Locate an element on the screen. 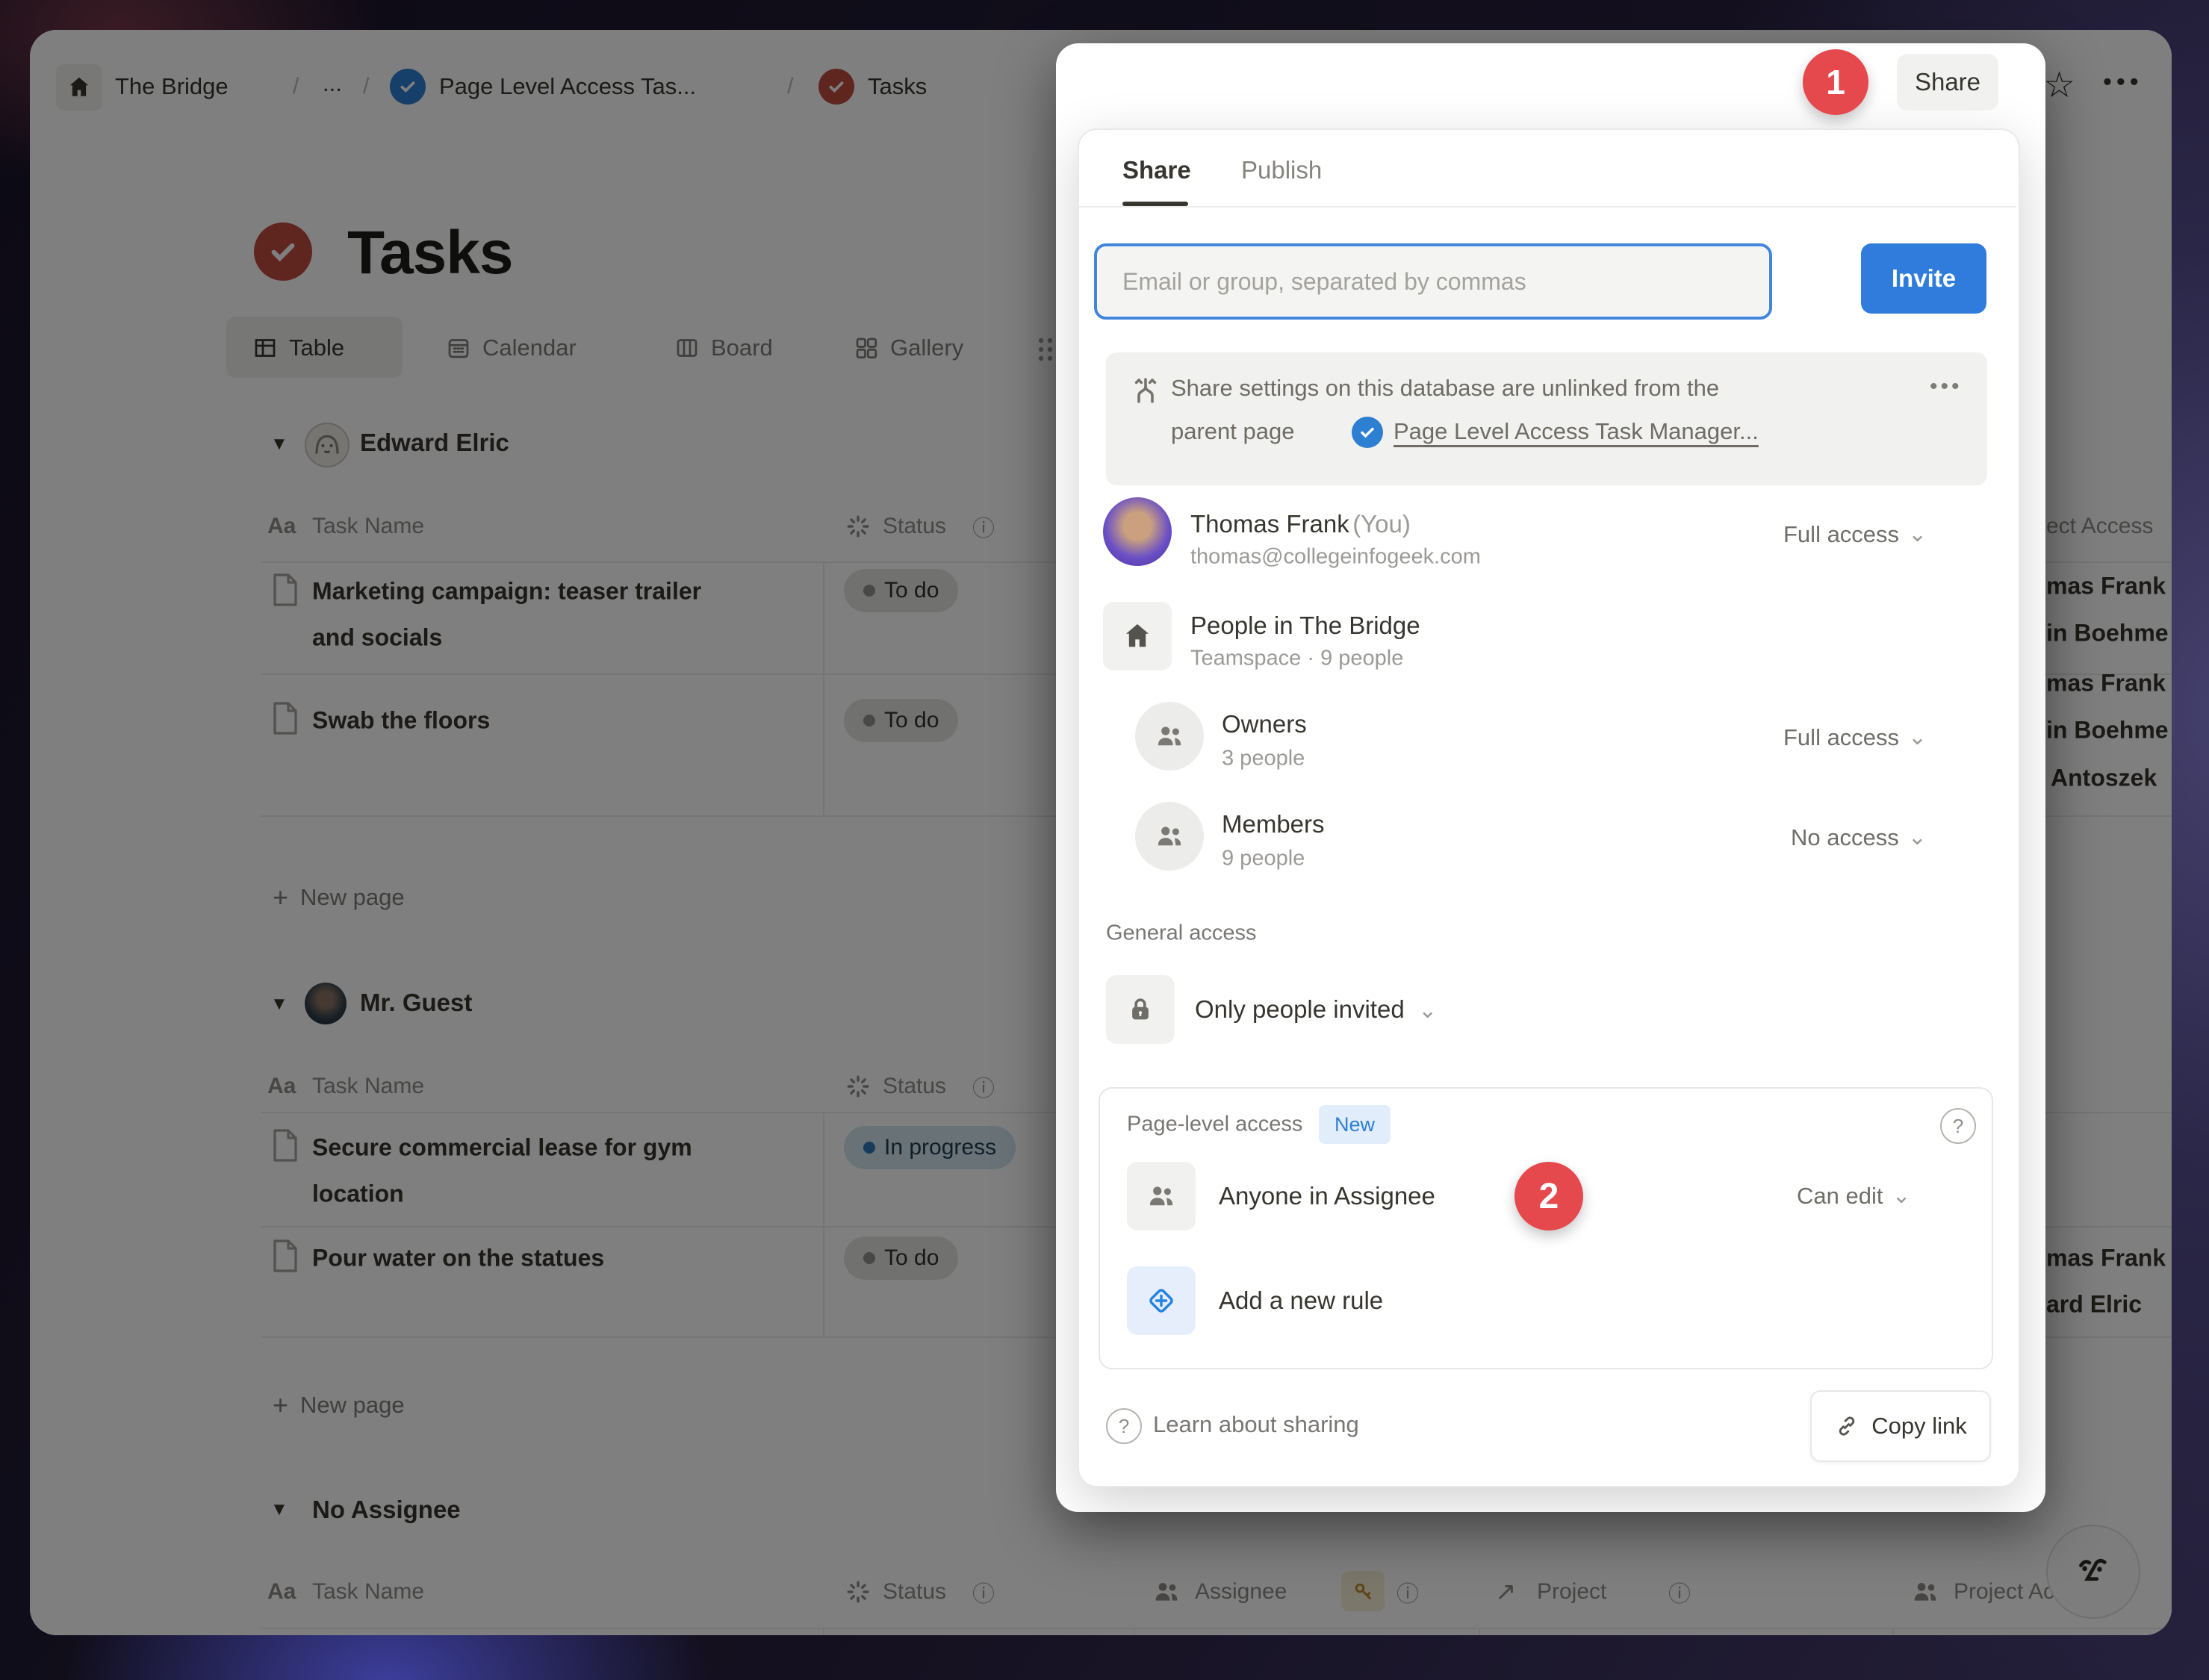 The width and height of the screenshot is (2209, 1680). lock-icon is located at coordinates (1140, 1009).